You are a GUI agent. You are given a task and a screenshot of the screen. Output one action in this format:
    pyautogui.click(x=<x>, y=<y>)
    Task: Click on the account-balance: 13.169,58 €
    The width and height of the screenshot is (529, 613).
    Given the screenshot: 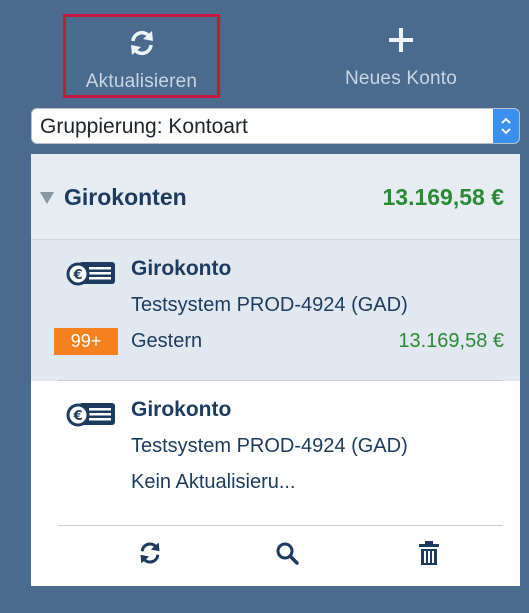 What is the action you would take?
    pyautogui.click(x=451, y=341)
    